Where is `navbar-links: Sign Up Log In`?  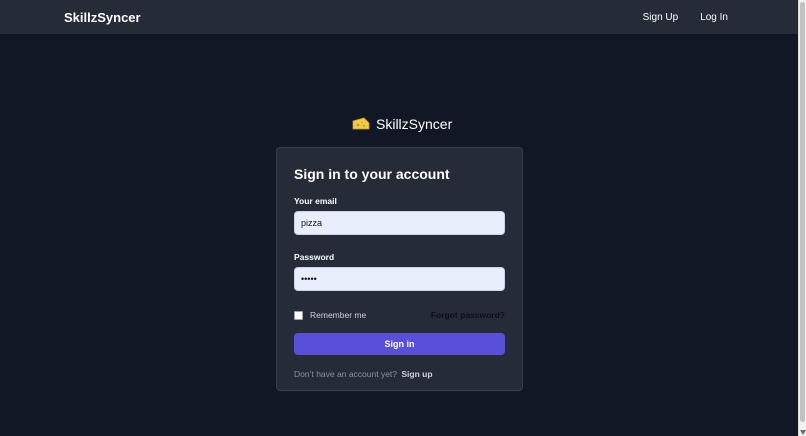 navbar-links: Sign Up Log In is located at coordinates (685, 17).